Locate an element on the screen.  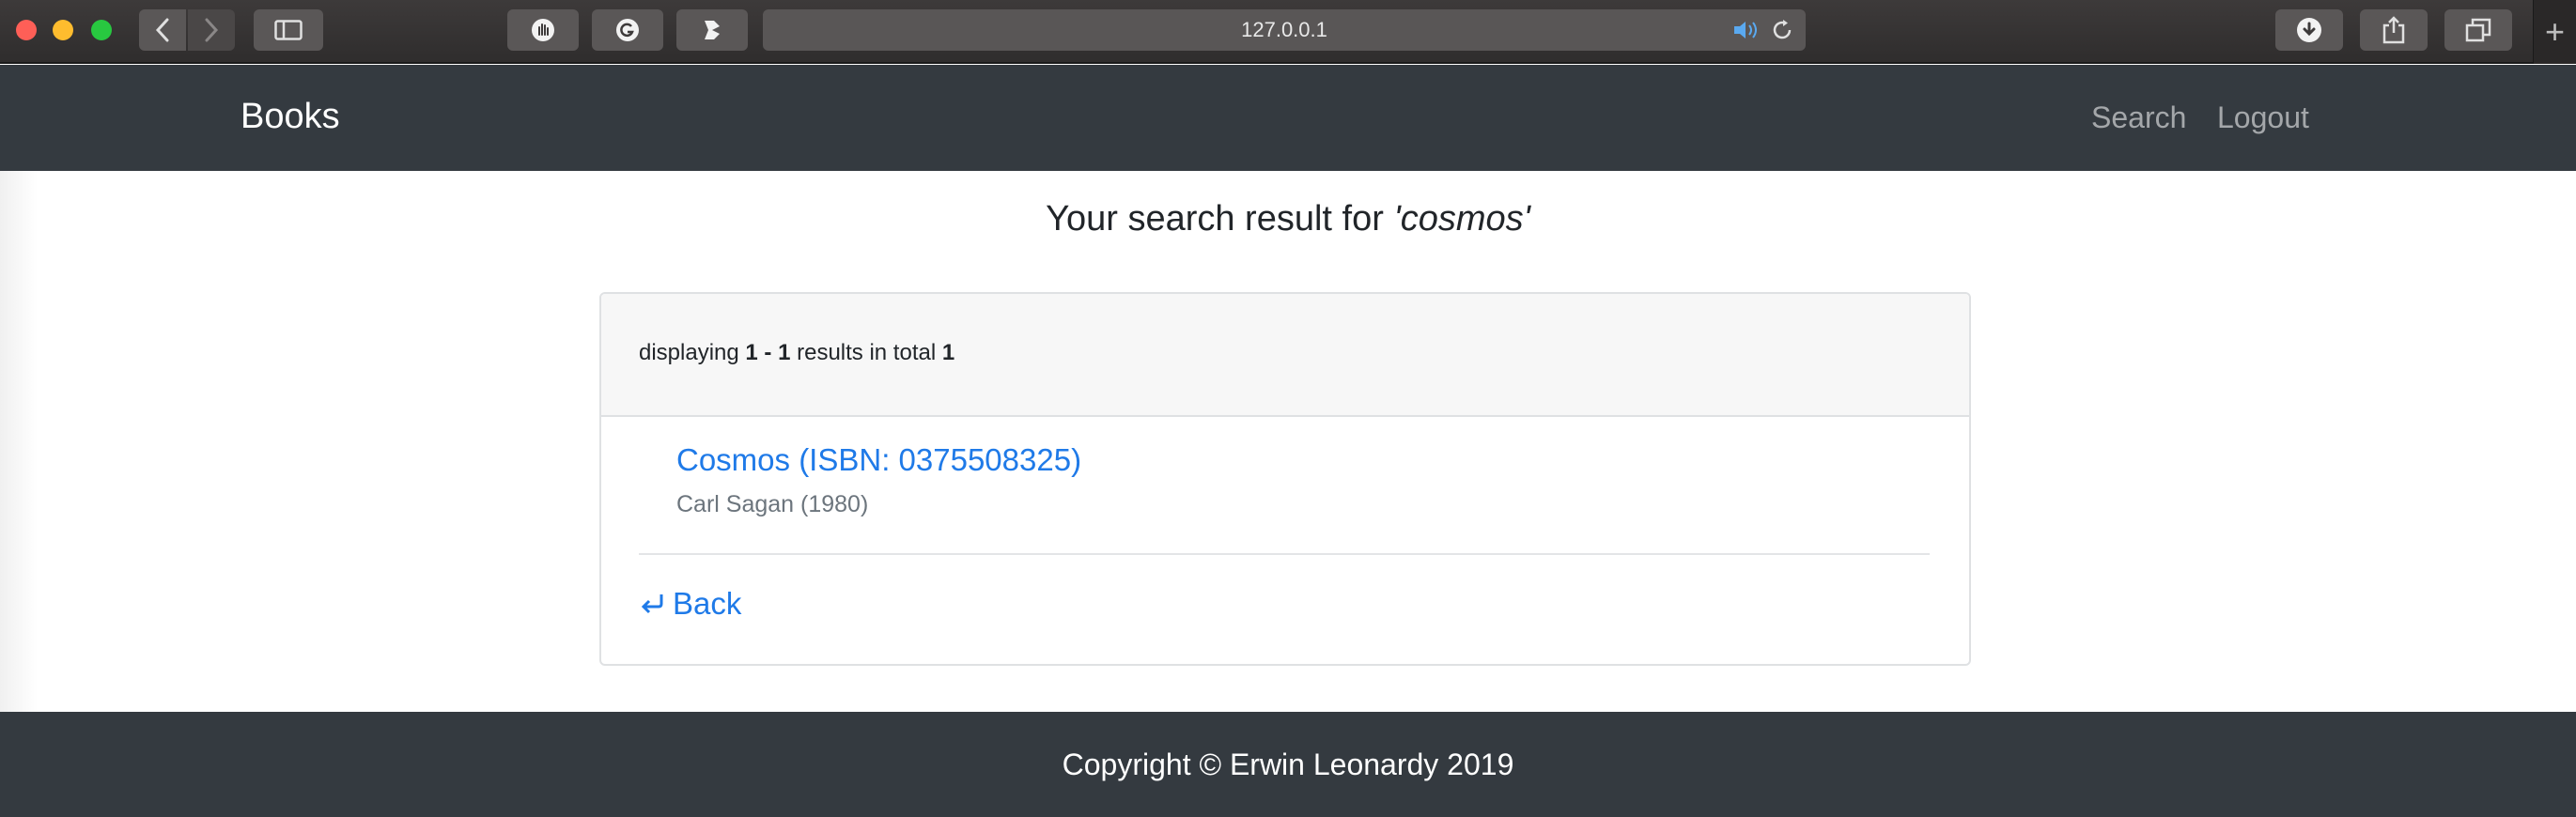
search-query: 'cosmos' is located at coordinates (1461, 219).